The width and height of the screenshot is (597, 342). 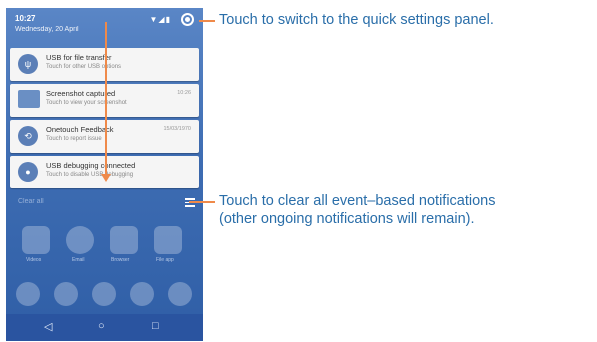 I want to click on screenshot-icon, so click(x=29, y=99).